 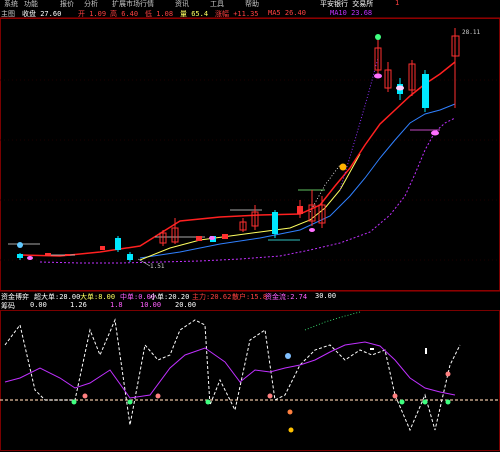 I want to click on sub-row2-label: 筹码, so click(x=8, y=306).